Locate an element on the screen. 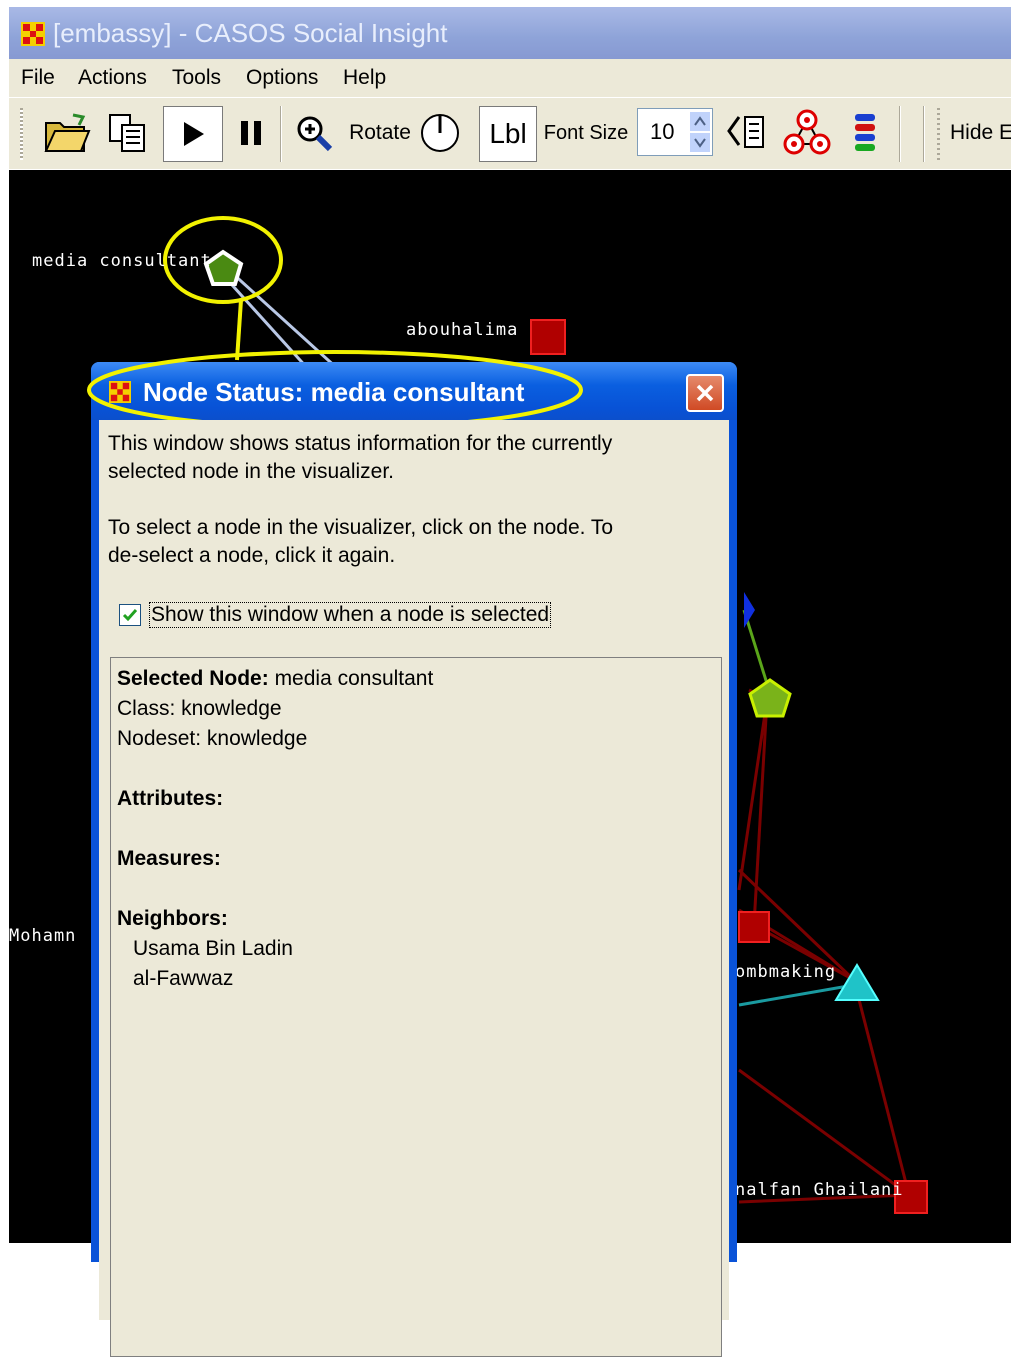 The height and width of the screenshot is (1357, 1011). window-title: [embassy] - CASOS Social Insight is located at coordinates (250, 33).